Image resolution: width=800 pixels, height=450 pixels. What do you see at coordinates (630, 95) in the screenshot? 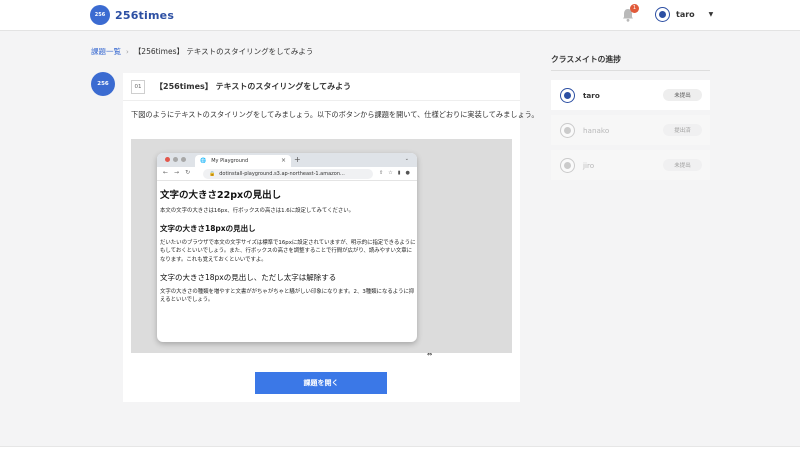
I see `classmate-row: taro 未提出` at bounding box center [630, 95].